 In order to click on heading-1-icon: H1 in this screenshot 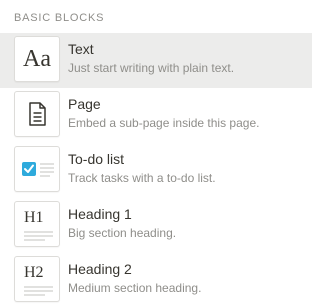, I will do `click(37, 224)`.